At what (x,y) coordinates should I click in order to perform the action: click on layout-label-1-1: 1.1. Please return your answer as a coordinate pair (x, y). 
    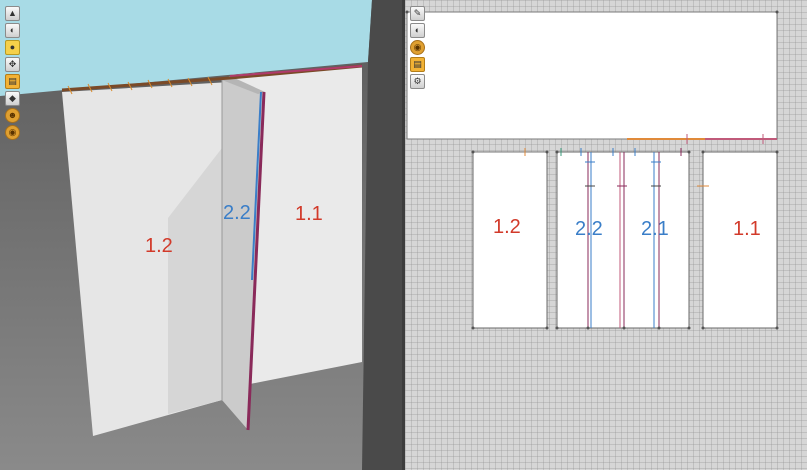
    Looking at the image, I should click on (747, 229).